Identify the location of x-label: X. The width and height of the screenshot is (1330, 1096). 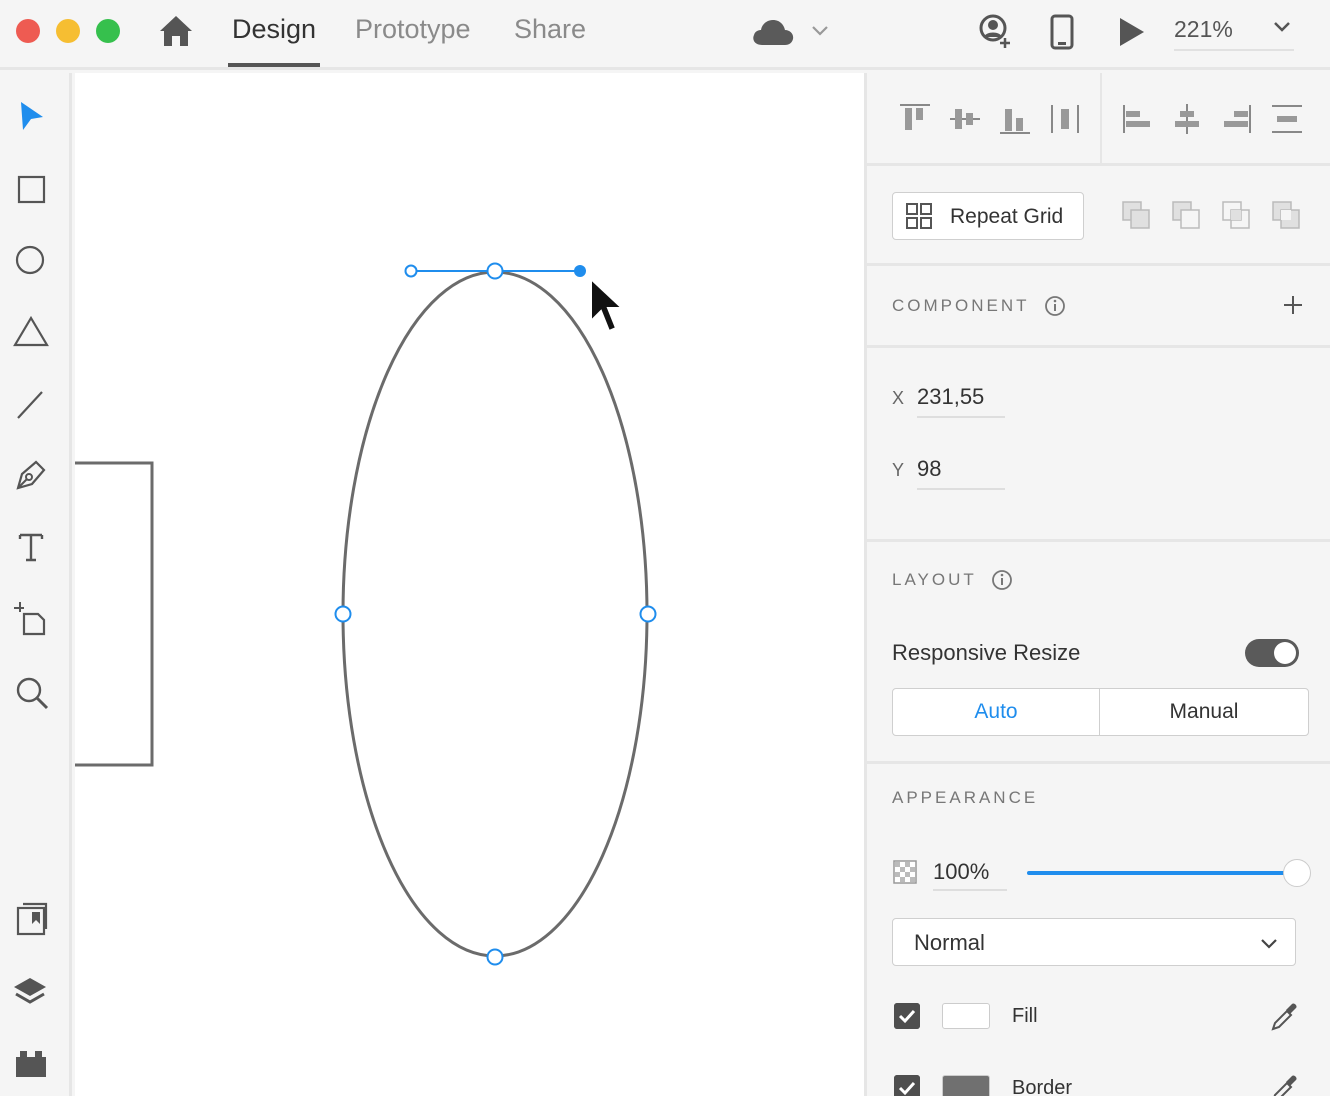
(898, 398).